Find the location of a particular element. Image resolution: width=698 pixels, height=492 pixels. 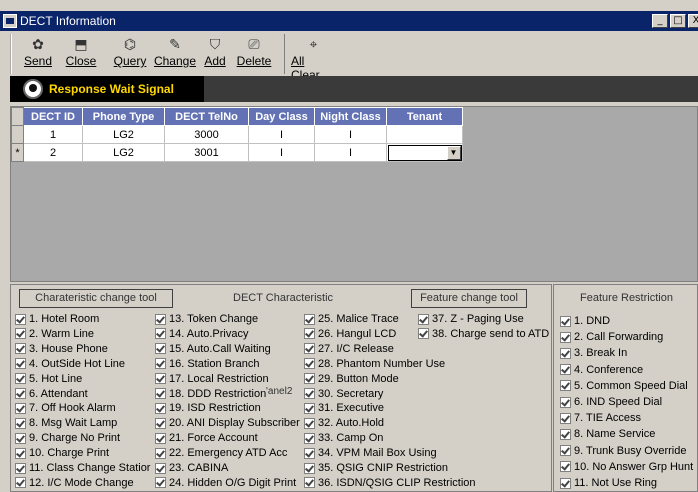

checkbox-item: 9. Charge No Print is located at coordinates (67, 438).